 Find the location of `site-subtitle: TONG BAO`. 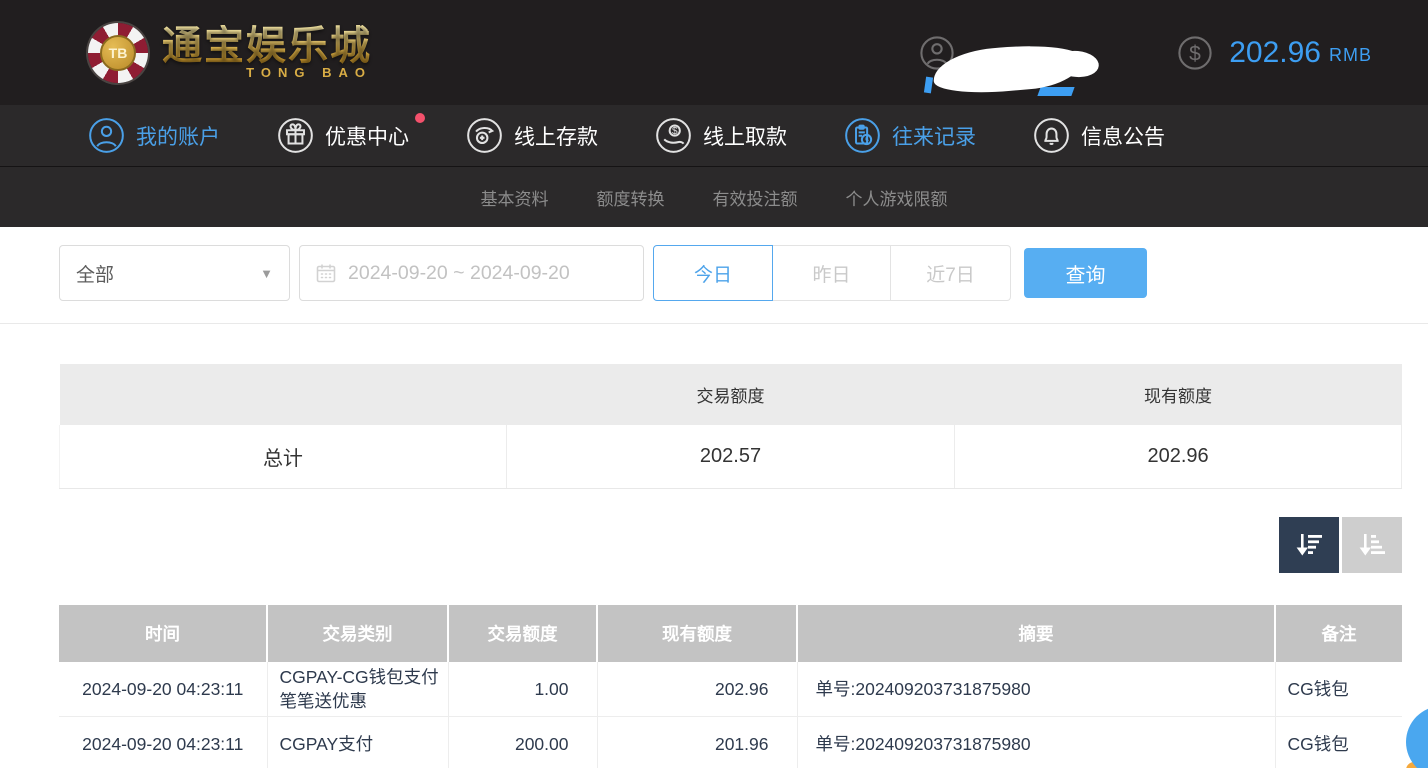

site-subtitle: TONG BAO is located at coordinates (309, 72).